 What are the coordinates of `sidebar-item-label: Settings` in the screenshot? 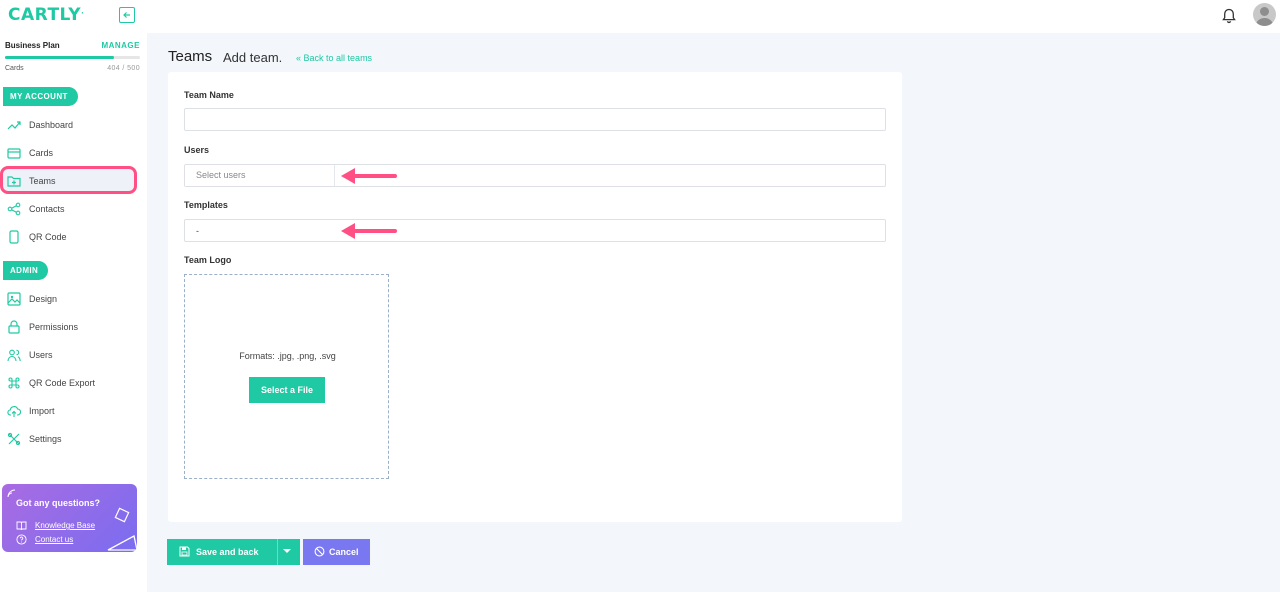 It's located at (45, 439).